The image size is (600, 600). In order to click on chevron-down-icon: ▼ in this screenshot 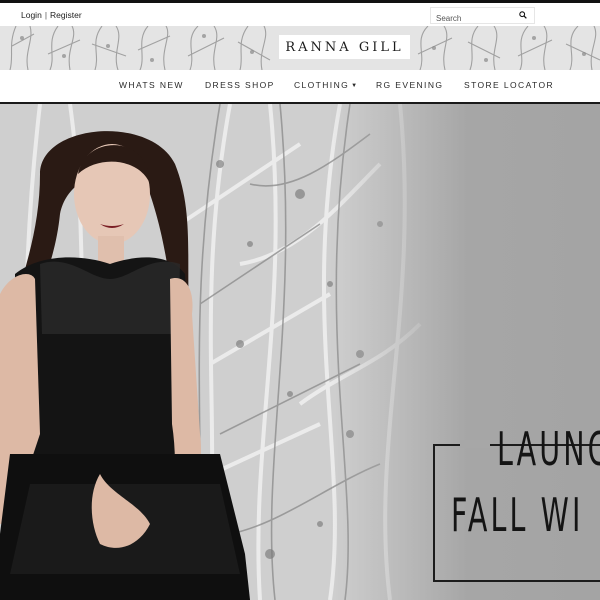, I will do `click(355, 86)`.